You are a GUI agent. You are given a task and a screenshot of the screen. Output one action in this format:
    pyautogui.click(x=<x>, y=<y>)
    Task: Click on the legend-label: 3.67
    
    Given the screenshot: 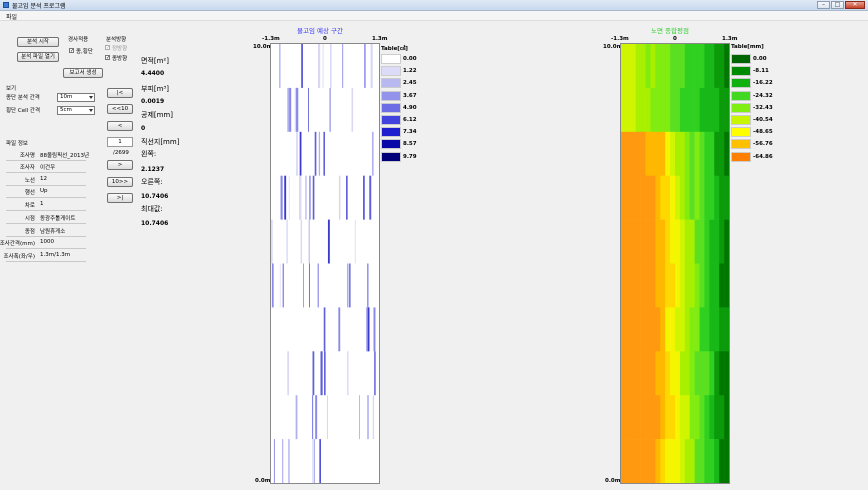 What is the action you would take?
    pyautogui.click(x=410, y=95)
    